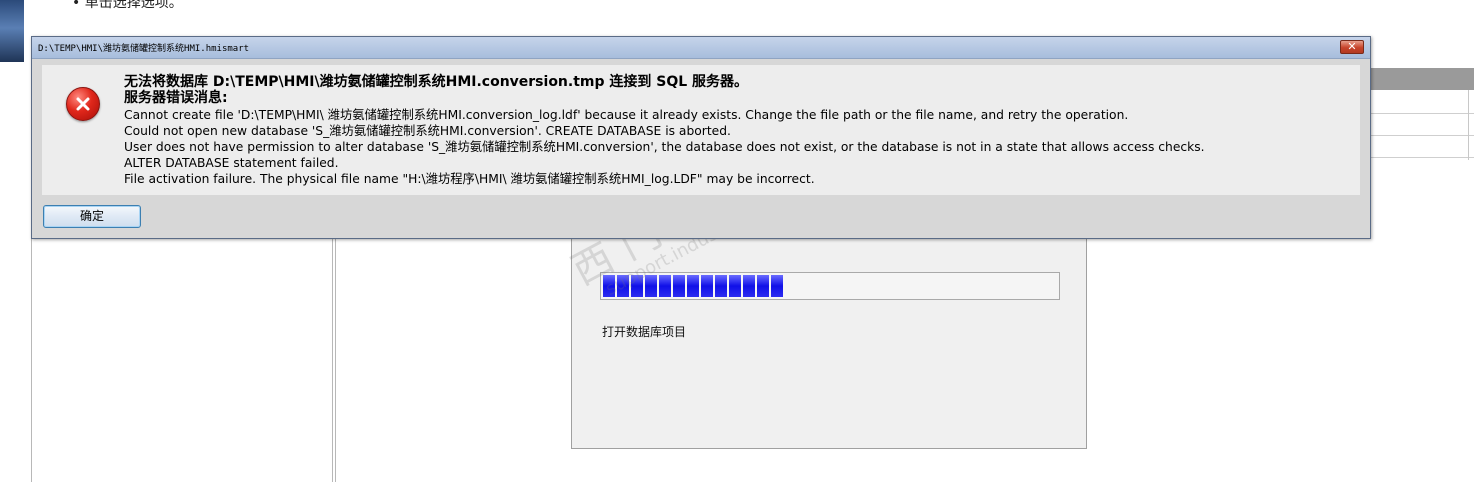  What do you see at coordinates (144, 49) in the screenshot?
I see `dialog-title: D:\TEMP\HMI\潍坊氨储罐控制系统HMI.hmismart` at bounding box center [144, 49].